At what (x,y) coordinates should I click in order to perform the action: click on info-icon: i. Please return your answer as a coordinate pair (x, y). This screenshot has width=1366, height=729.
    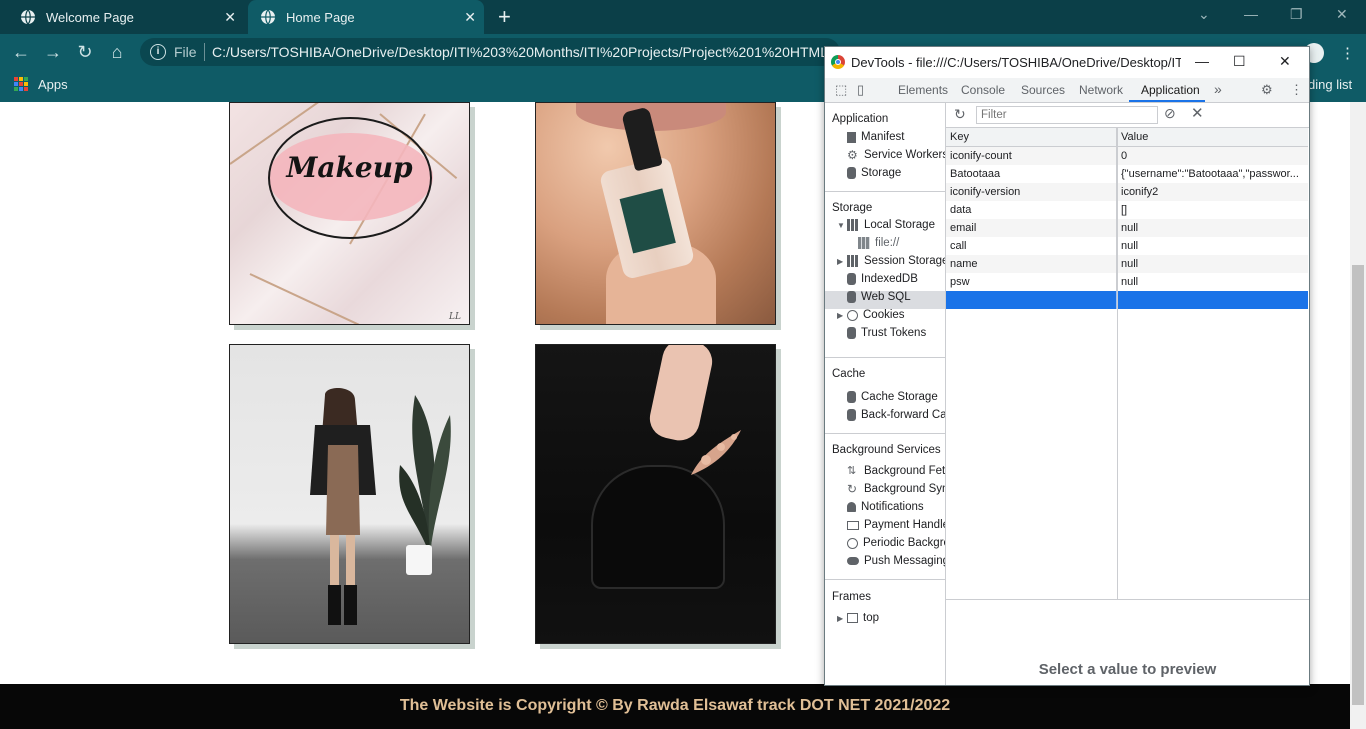
    Looking at the image, I should click on (158, 52).